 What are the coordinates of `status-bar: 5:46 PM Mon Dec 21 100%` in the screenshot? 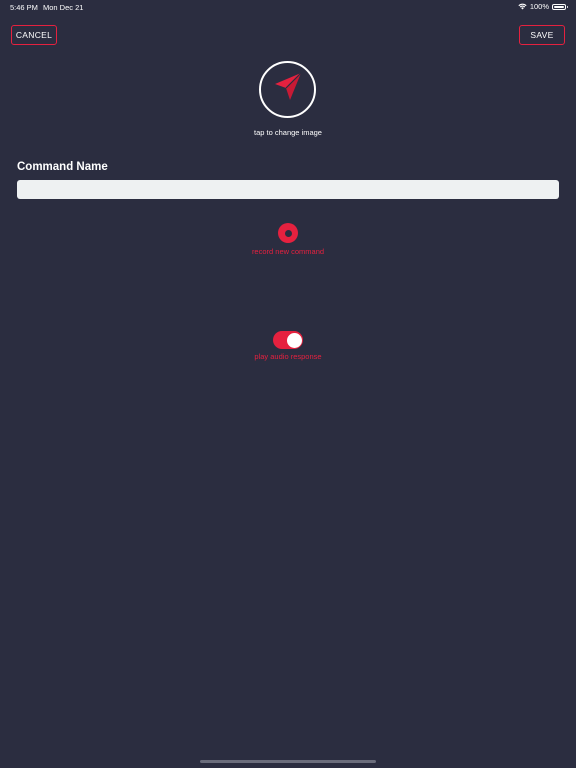 It's located at (288, 7).